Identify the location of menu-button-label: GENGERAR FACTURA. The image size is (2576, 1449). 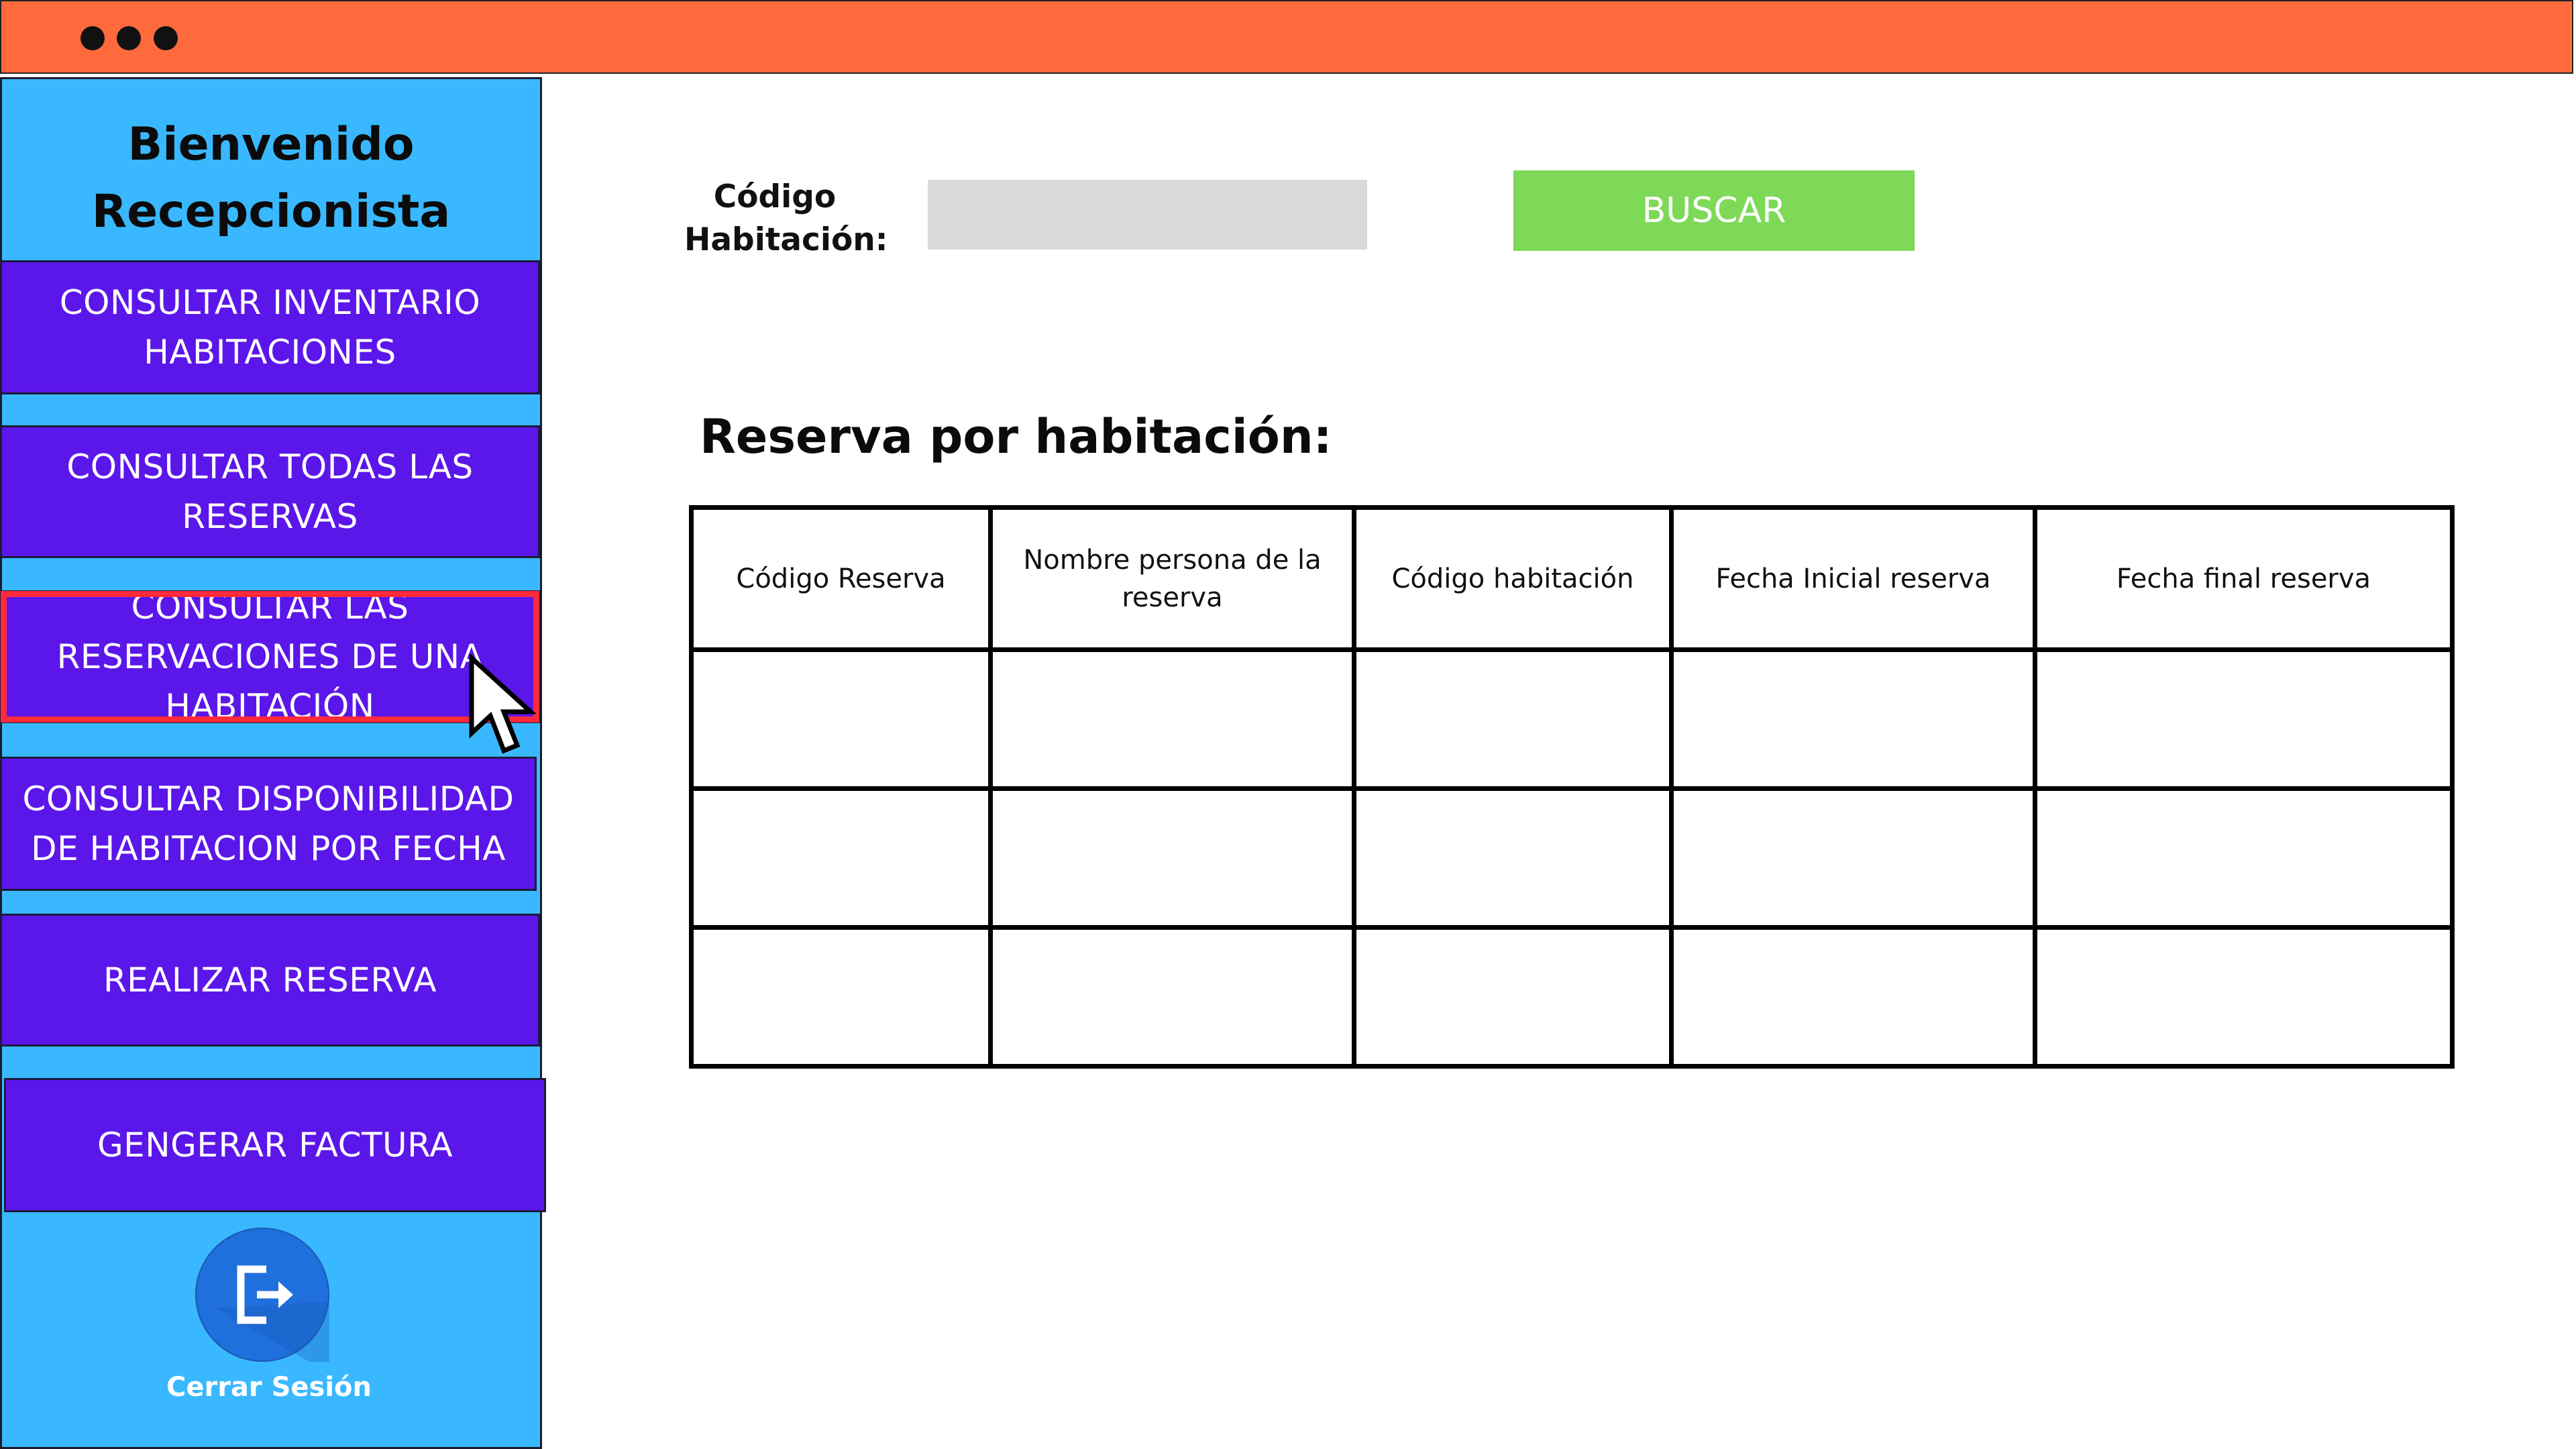
(275, 1145).